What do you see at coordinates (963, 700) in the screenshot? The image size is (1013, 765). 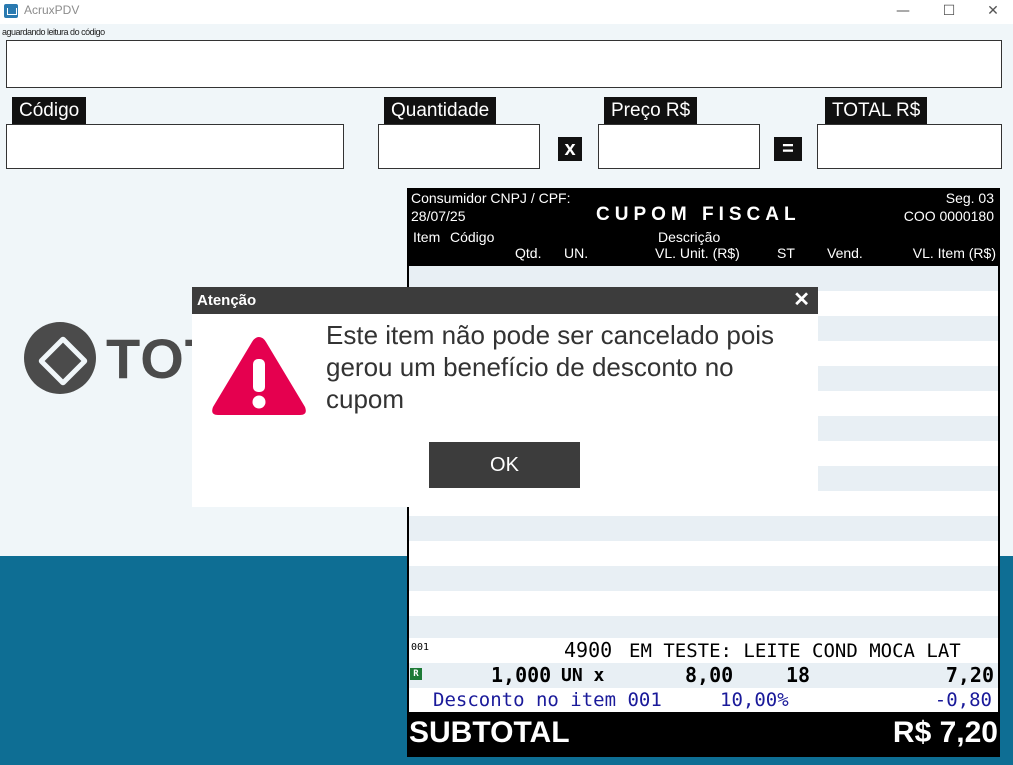 I see `discount-value: -0,80` at bounding box center [963, 700].